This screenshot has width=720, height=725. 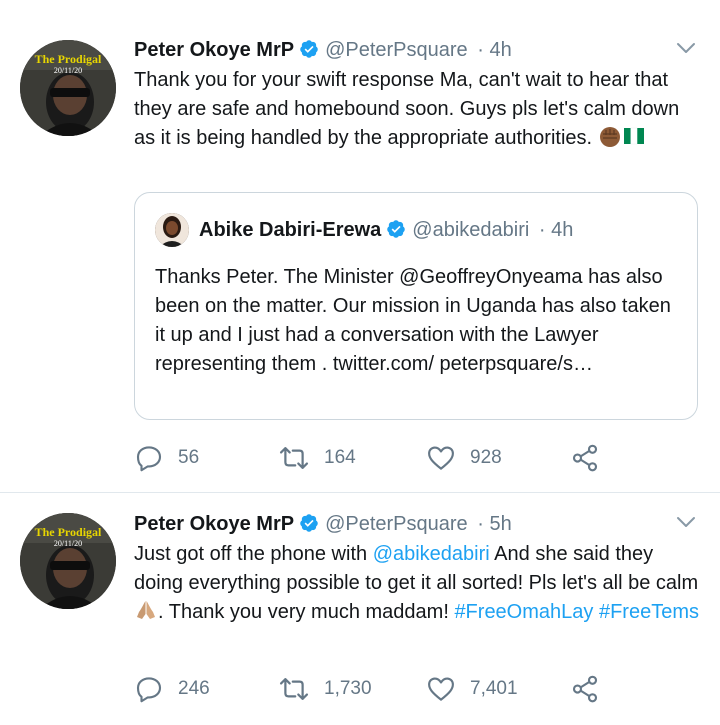 I want to click on quoted-time: · 4h, so click(x=556, y=230).